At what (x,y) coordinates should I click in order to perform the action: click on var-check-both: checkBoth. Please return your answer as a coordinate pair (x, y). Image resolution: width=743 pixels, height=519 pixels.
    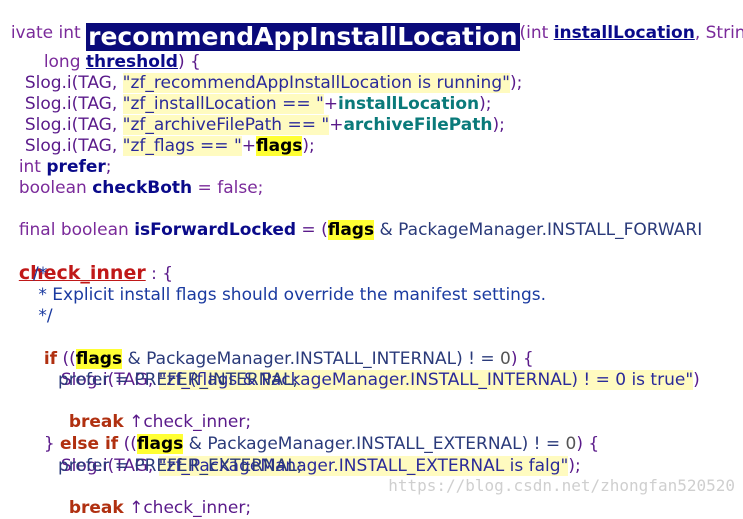
    Looking at the image, I should click on (142, 188).